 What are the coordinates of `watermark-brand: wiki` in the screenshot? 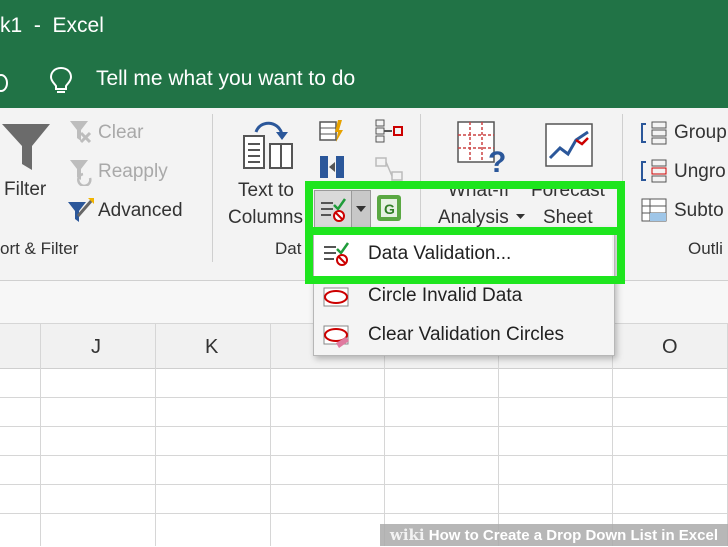 It's located at (407, 535).